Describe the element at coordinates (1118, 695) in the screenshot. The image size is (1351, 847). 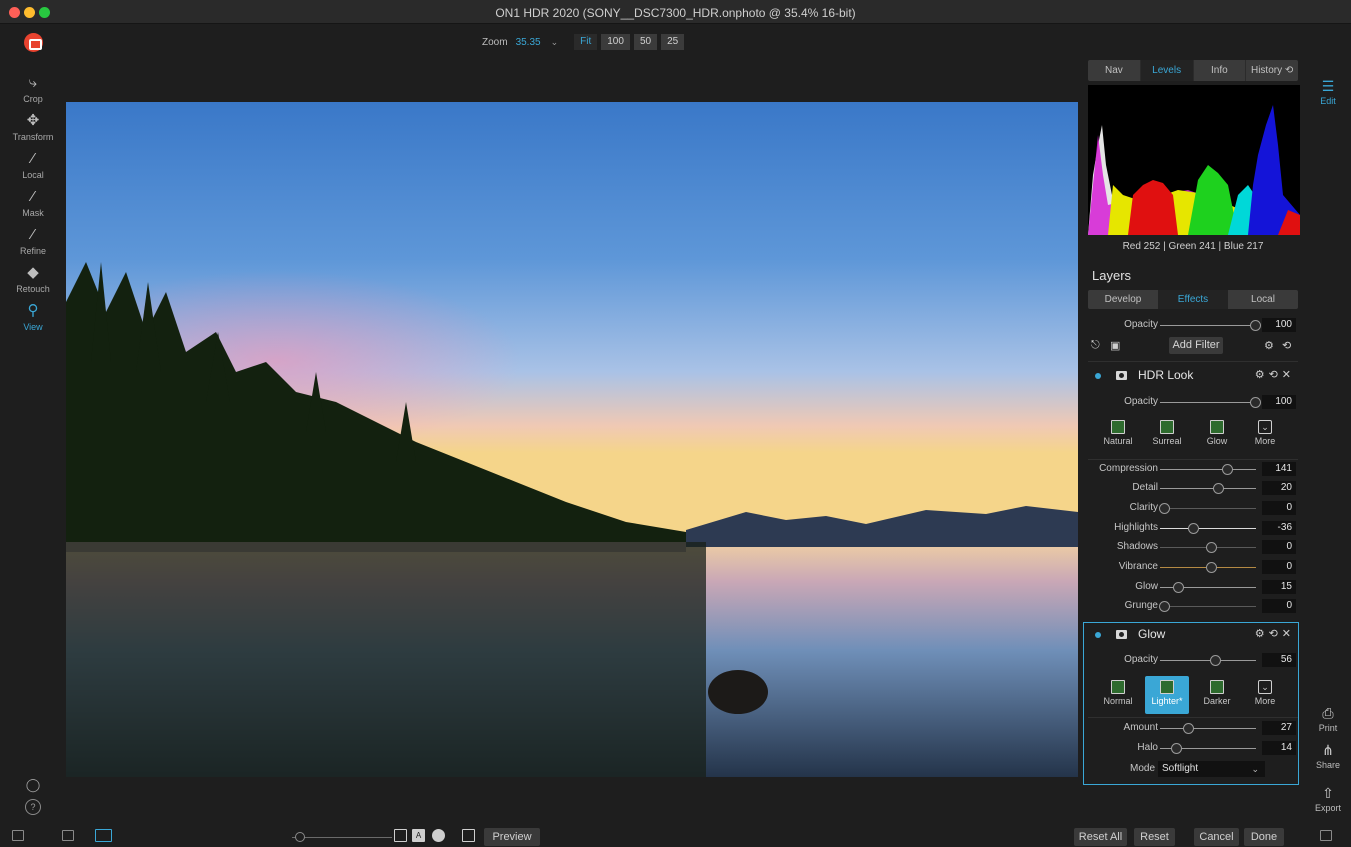
I see `preset-normal: Normal` at that location.